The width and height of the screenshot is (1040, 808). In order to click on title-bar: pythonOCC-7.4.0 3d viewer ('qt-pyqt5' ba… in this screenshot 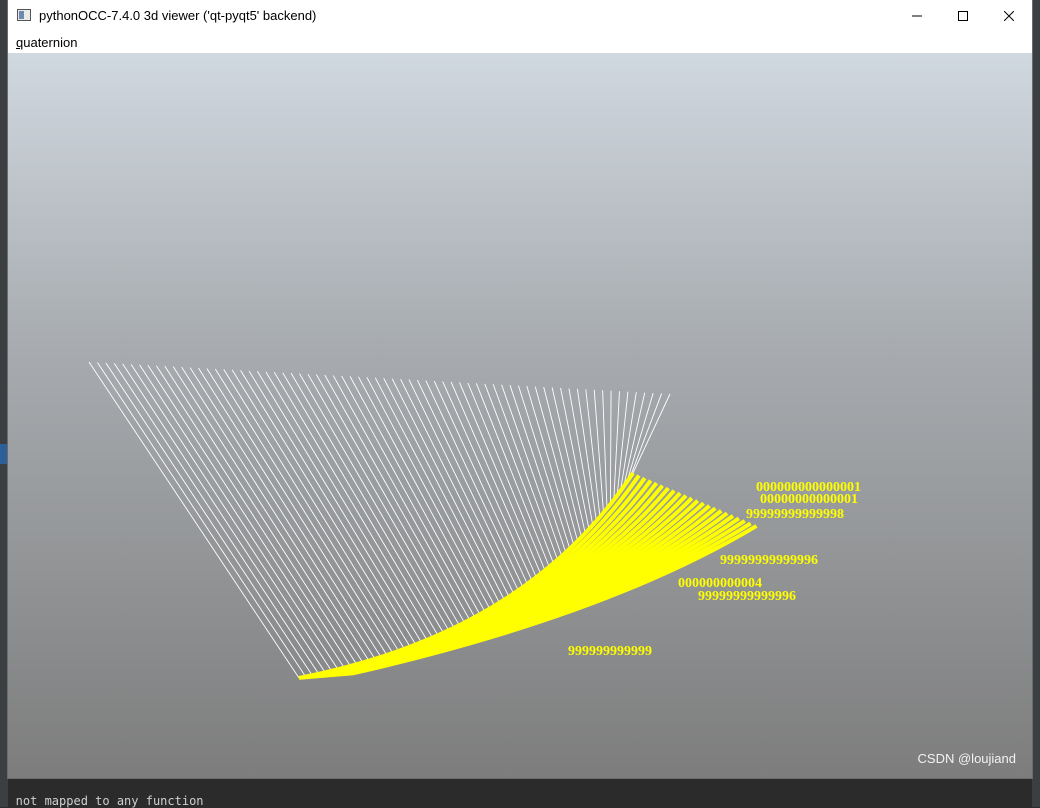, I will do `click(520, 15)`.